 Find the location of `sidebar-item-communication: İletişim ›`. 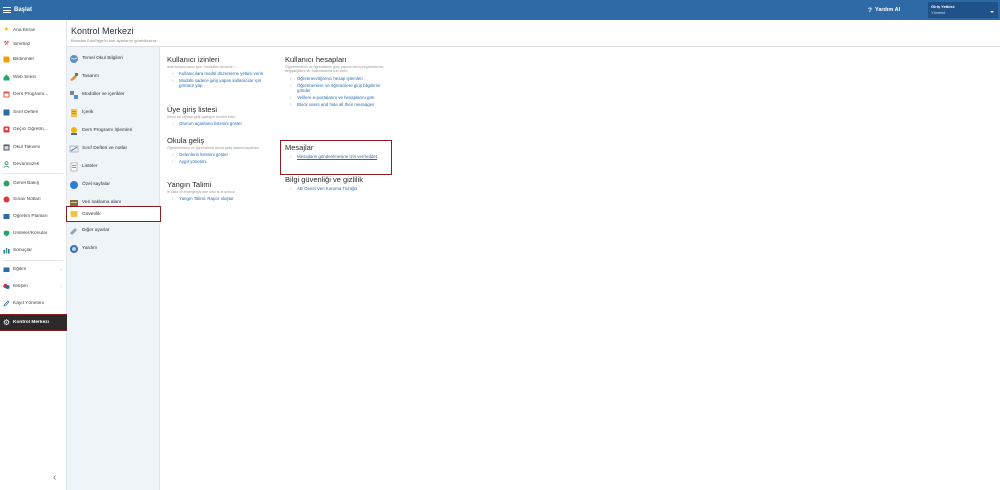

sidebar-item-communication: İletişim › is located at coordinates (33, 286).